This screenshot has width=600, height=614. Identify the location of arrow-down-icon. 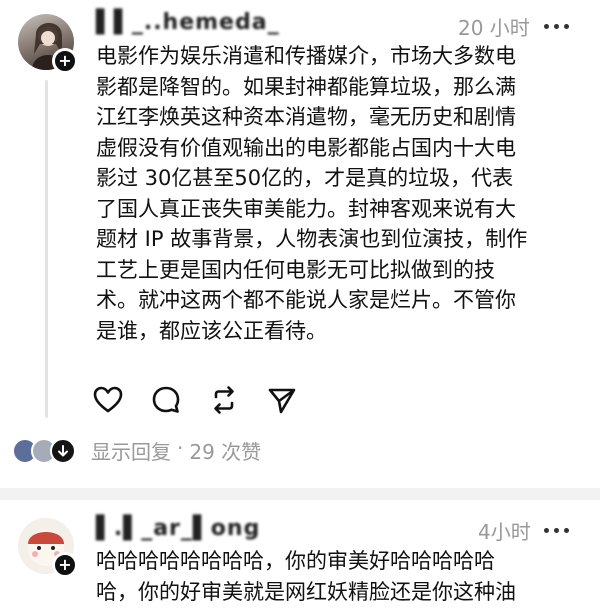
(63, 450).